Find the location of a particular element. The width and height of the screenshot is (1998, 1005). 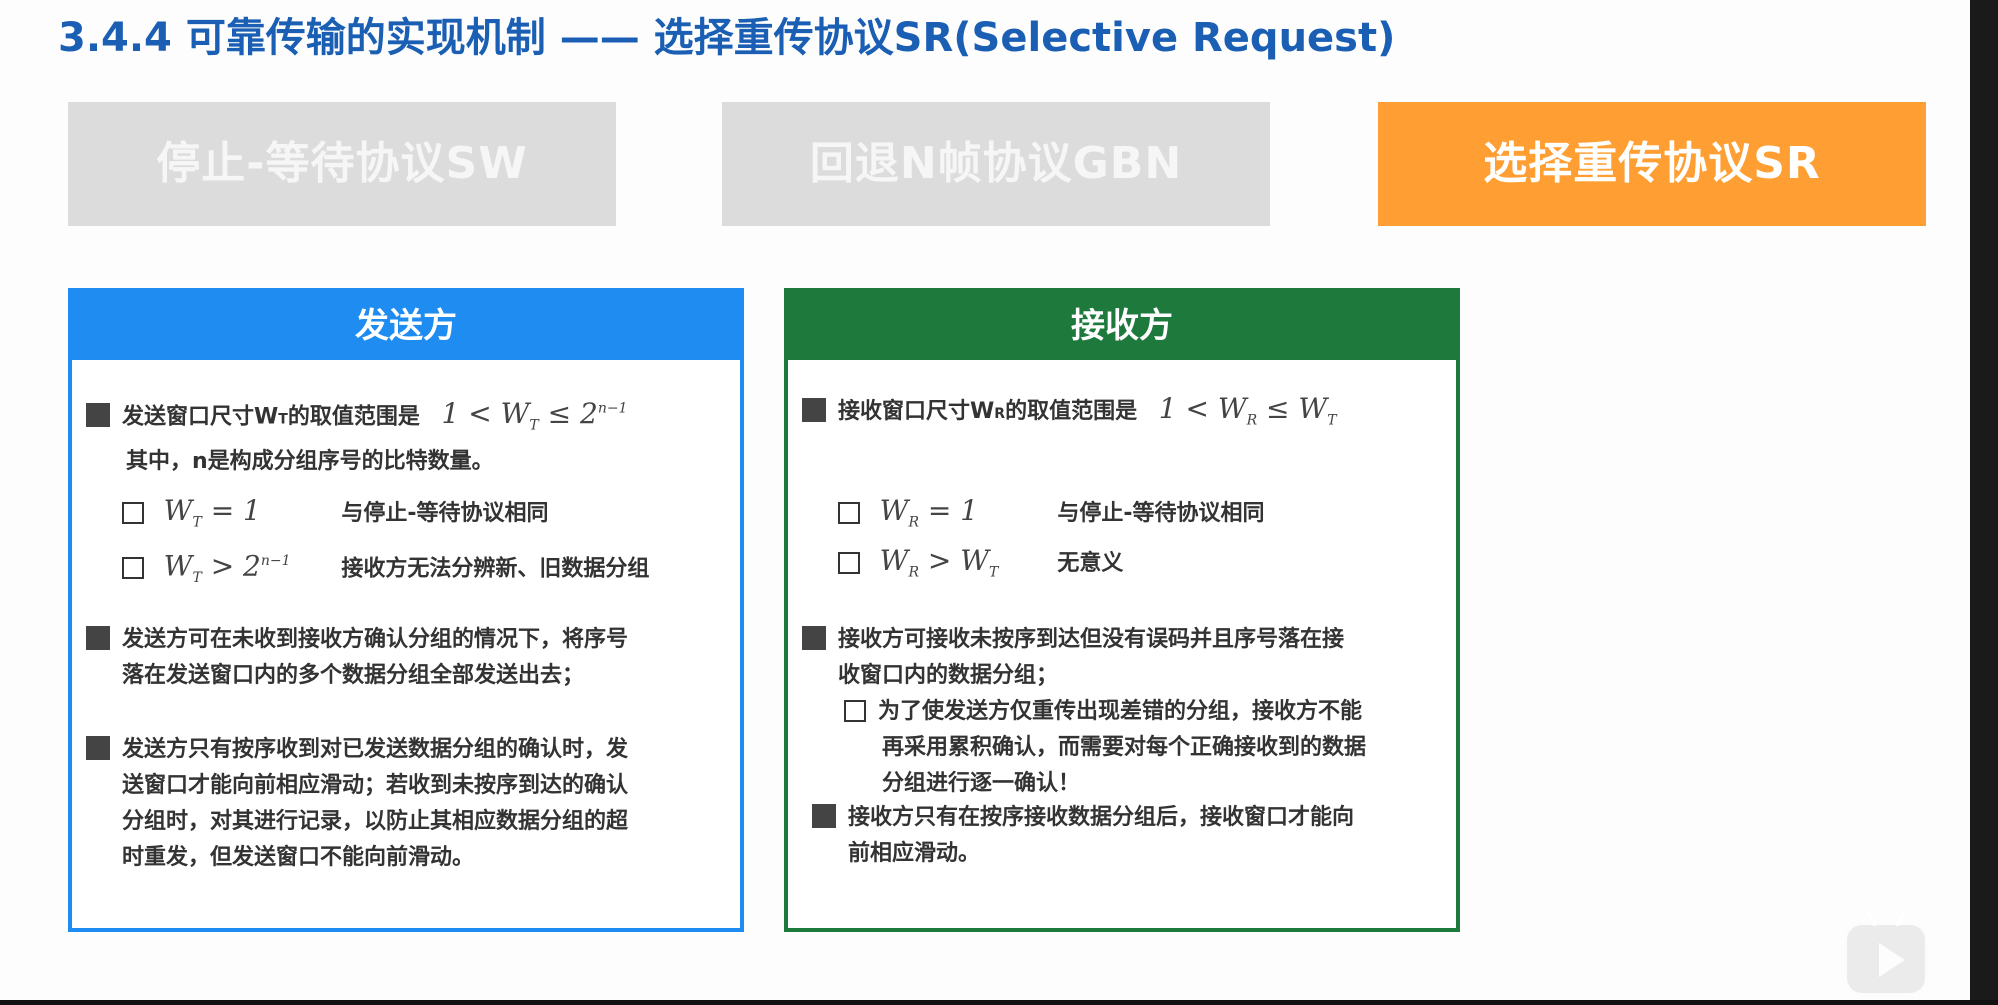

sender-case-2-formula: WT > 2n−1 is located at coordinates (227, 567).